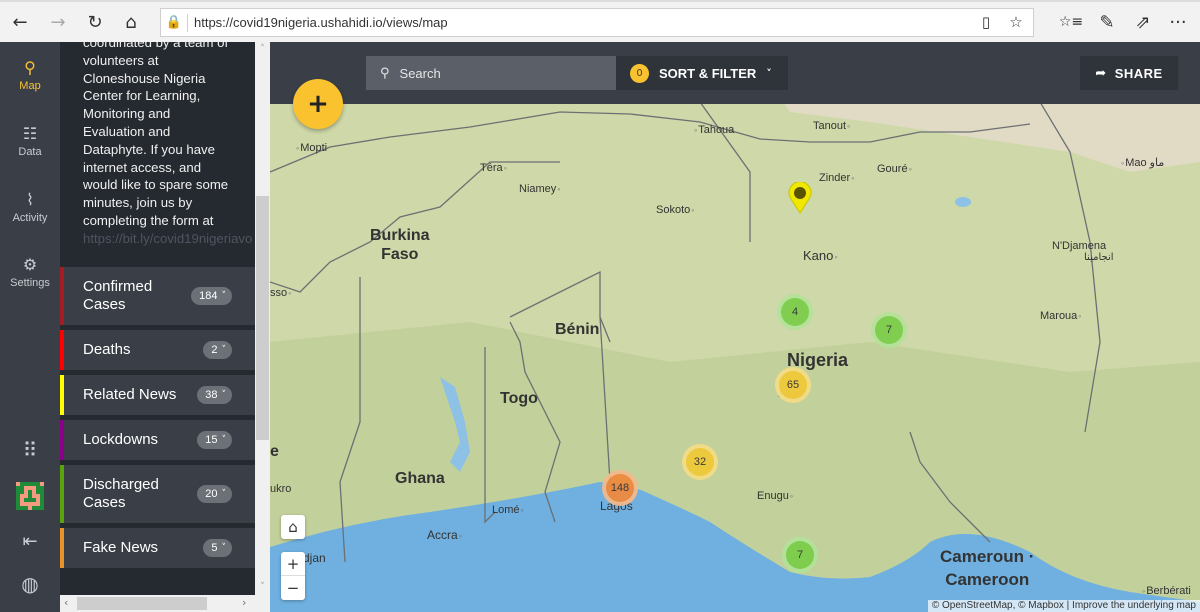 Image resolution: width=1200 pixels, height=612 pixels. What do you see at coordinates (702, 73) in the screenshot?
I see `sort-filter-button: 0 SORT & FILTER ˅` at bounding box center [702, 73].